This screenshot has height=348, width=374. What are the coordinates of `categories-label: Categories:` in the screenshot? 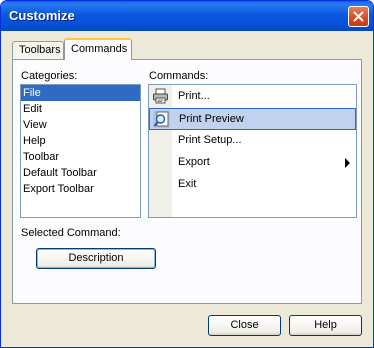 It's located at (49, 76).